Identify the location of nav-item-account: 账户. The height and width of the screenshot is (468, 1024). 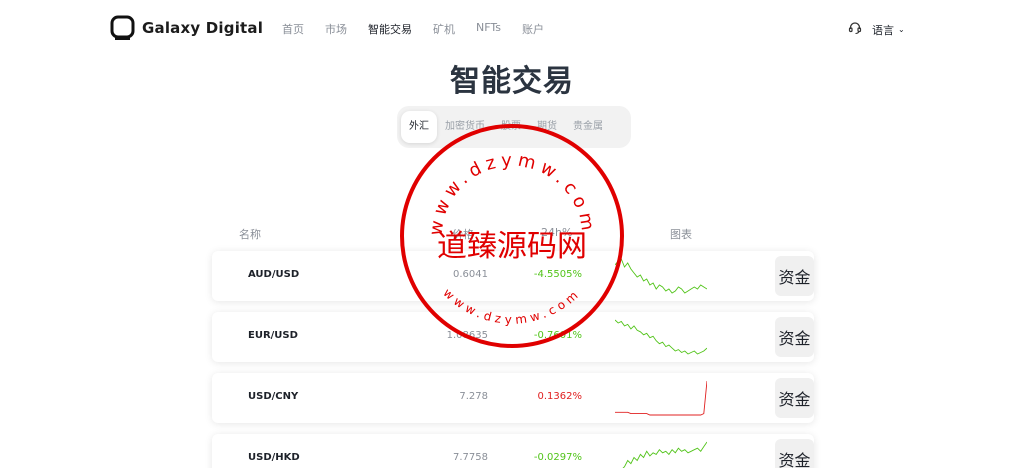
(533, 29).